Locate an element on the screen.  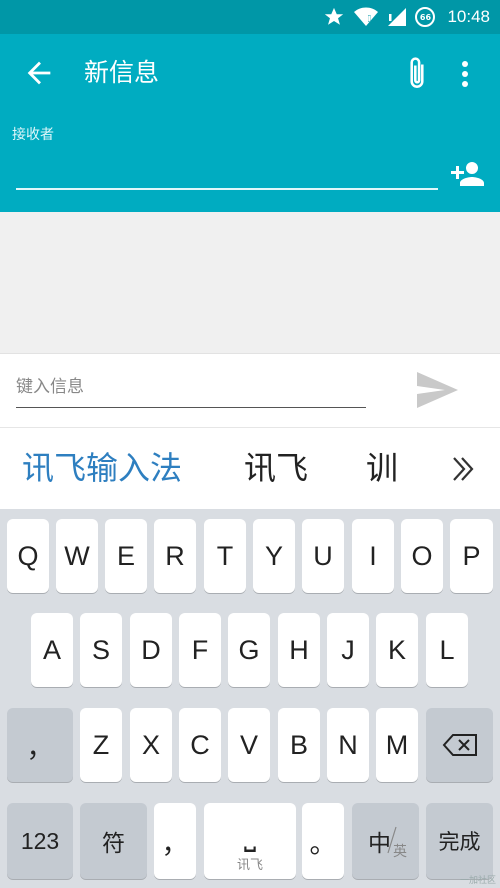
key-j: J is located at coordinates (348, 650).